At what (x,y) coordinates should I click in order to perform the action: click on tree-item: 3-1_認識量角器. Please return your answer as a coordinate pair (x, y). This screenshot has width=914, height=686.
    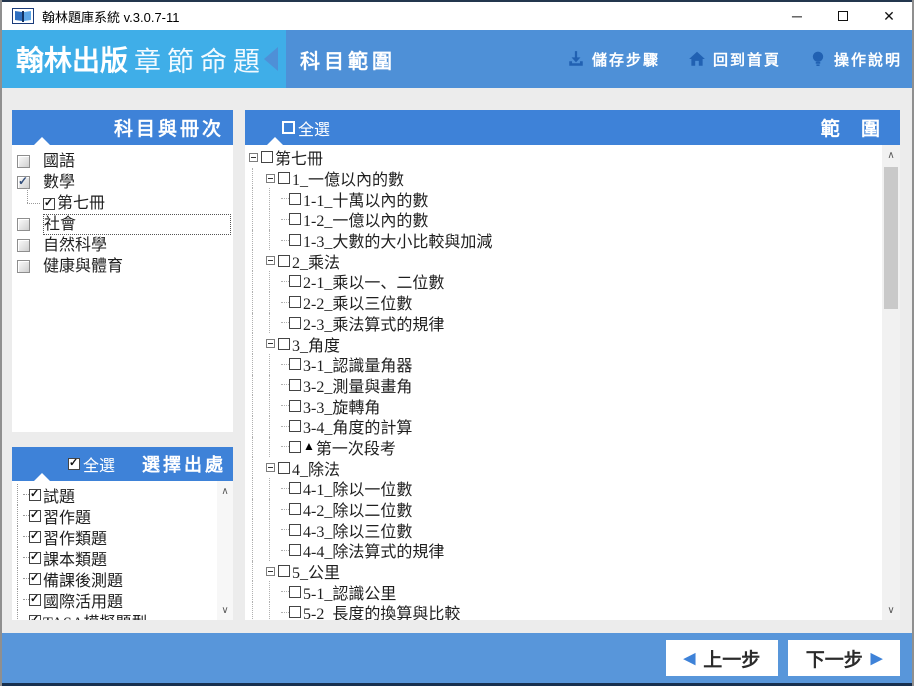
    Looking at the image, I should click on (563, 364).